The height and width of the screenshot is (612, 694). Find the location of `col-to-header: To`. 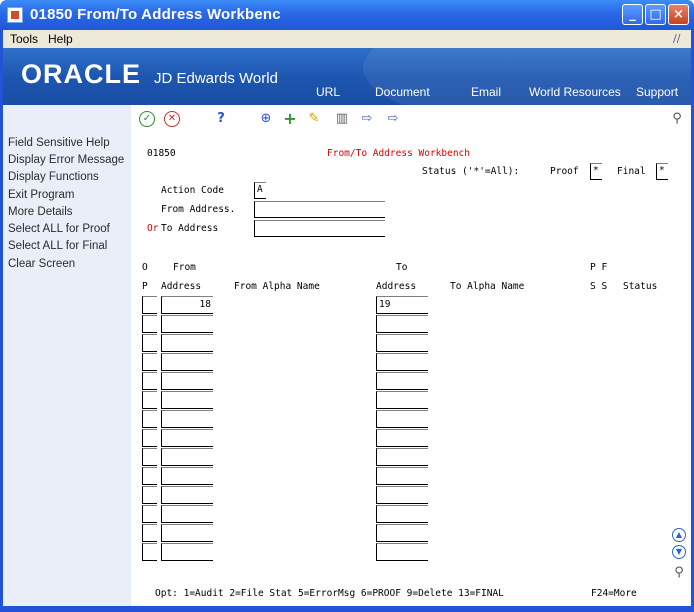

col-to-header: To is located at coordinates (402, 267).